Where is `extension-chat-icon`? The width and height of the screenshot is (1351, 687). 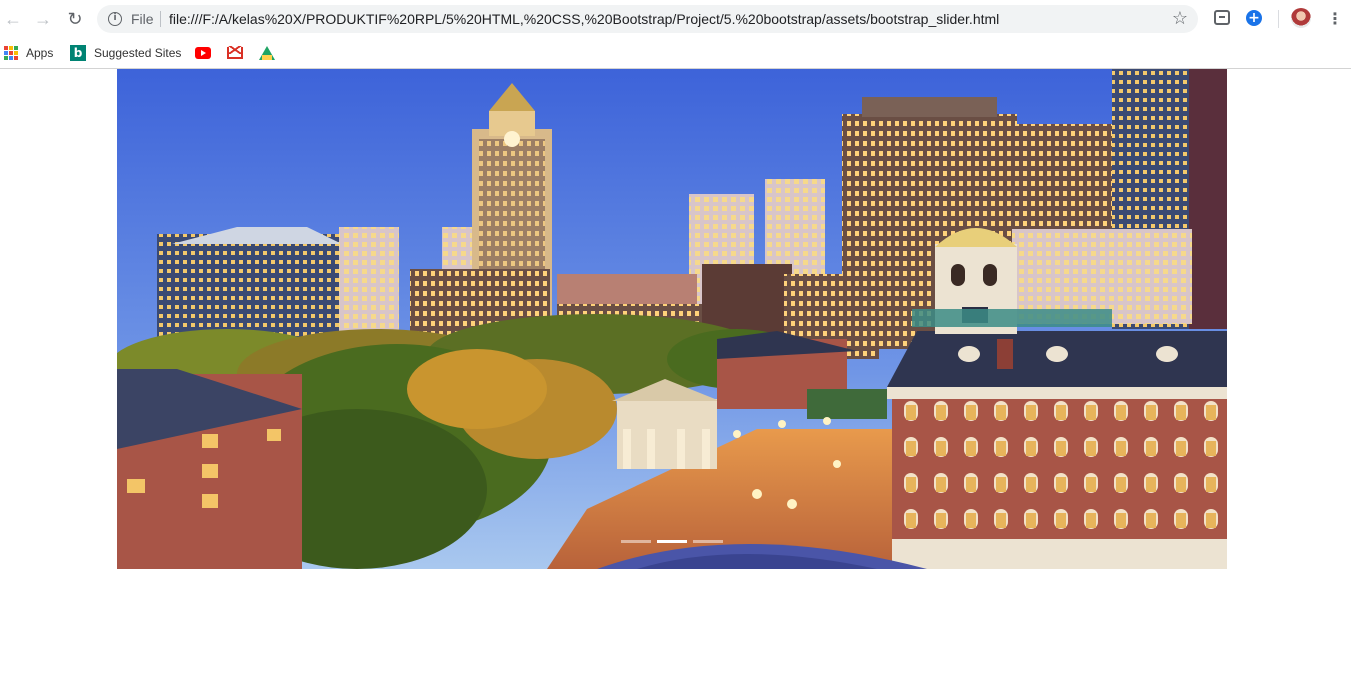 extension-chat-icon is located at coordinates (1222, 17).